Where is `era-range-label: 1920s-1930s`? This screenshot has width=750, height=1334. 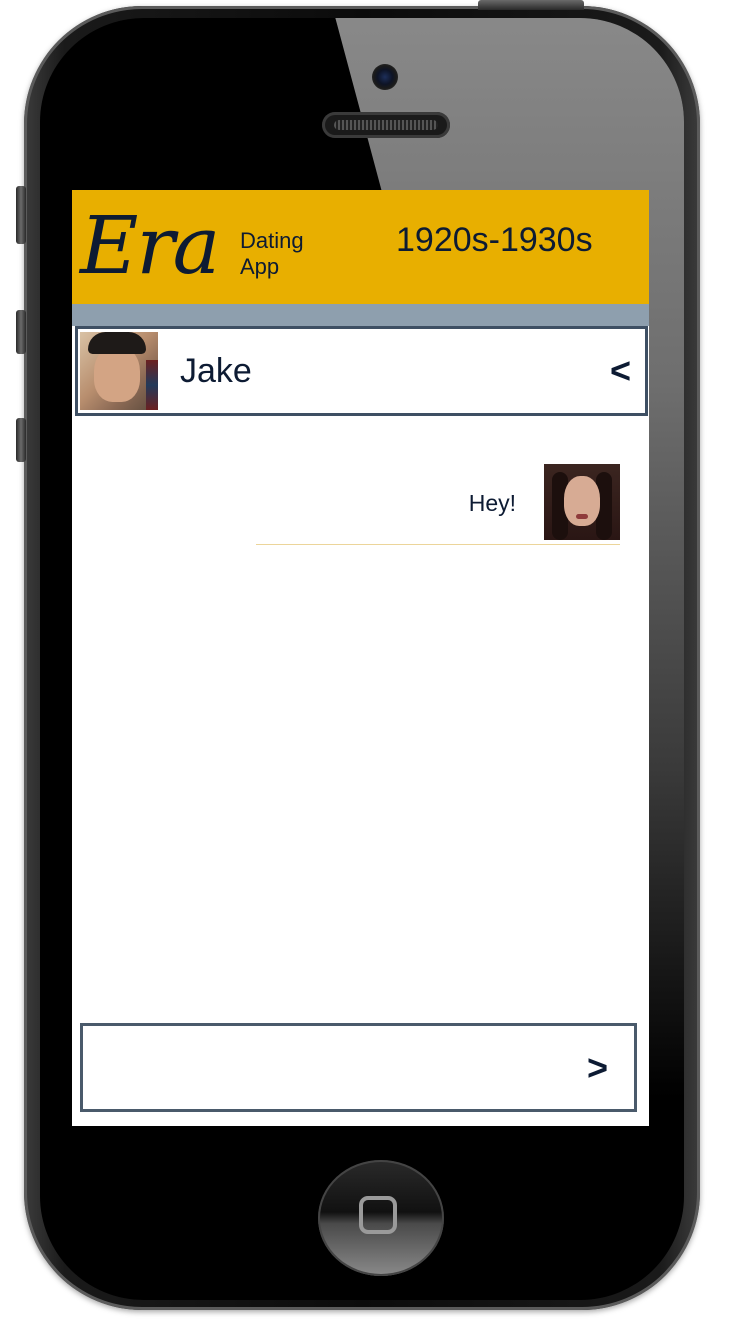
era-range-label: 1920s-1930s is located at coordinates (494, 240).